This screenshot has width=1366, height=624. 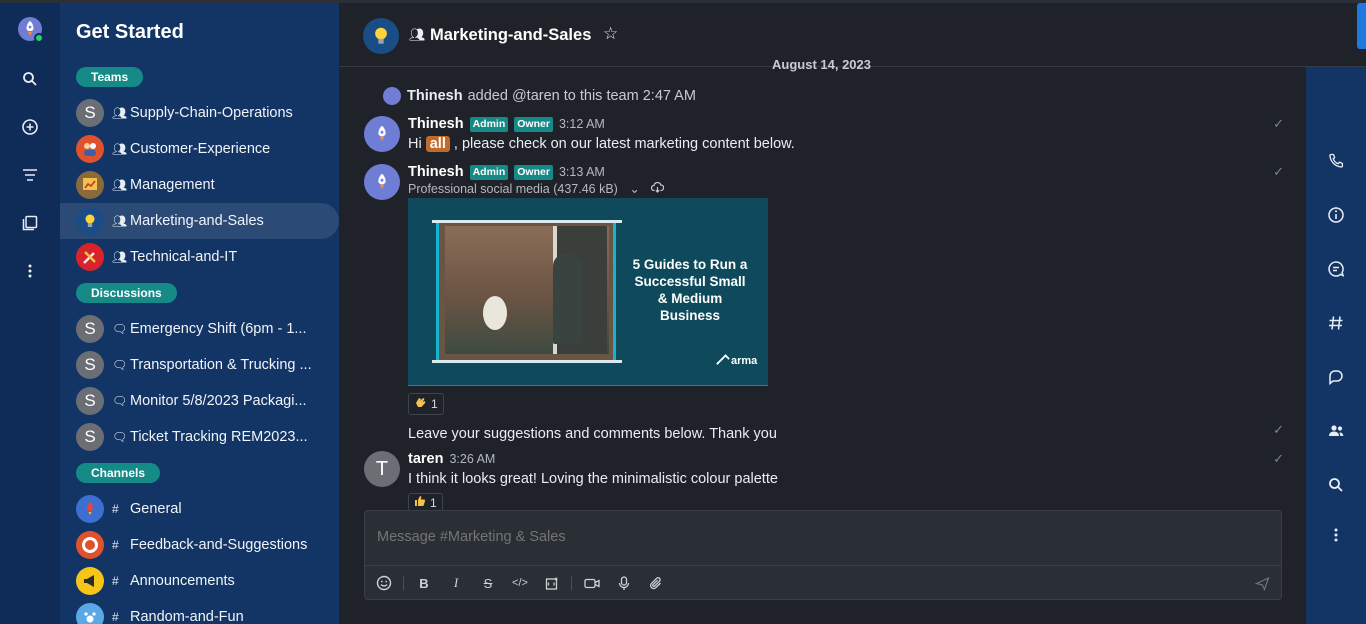 What do you see at coordinates (495, 313) in the screenshot?
I see `image-plant` at bounding box center [495, 313].